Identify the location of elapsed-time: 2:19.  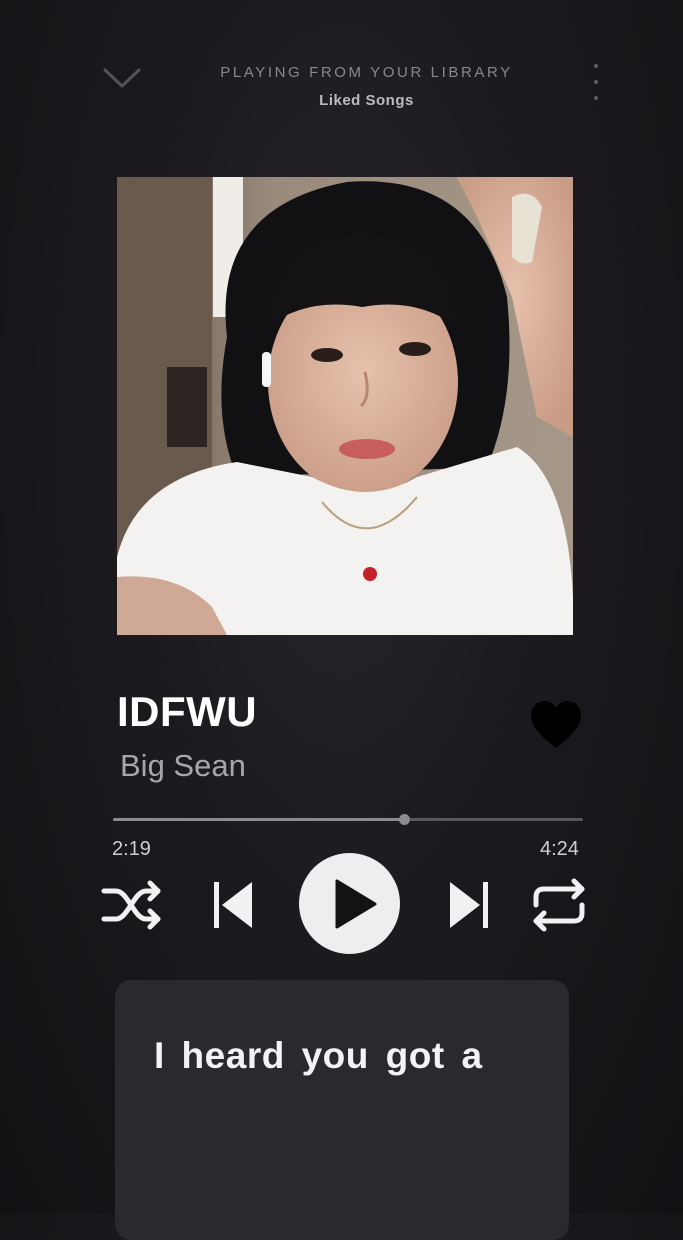
(131, 849).